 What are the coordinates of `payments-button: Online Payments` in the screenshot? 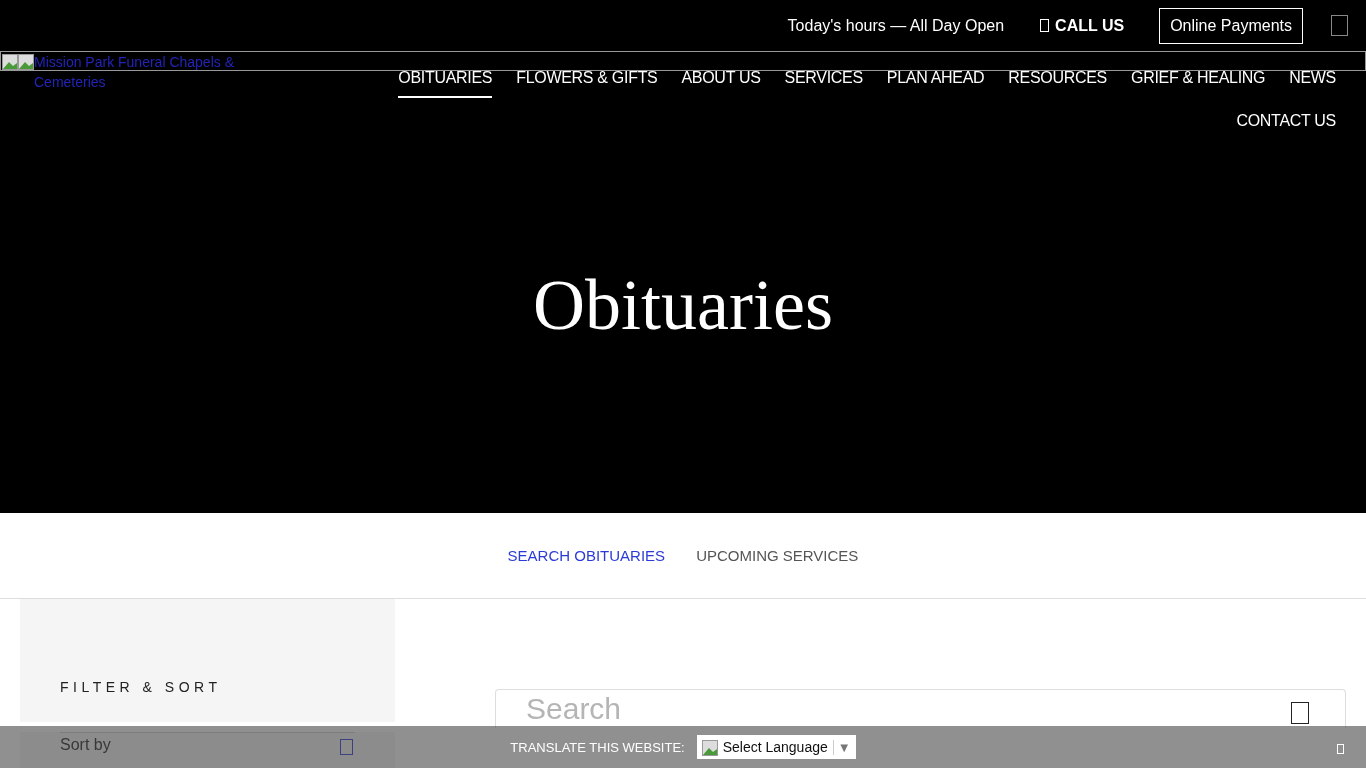 It's located at (1231, 25).